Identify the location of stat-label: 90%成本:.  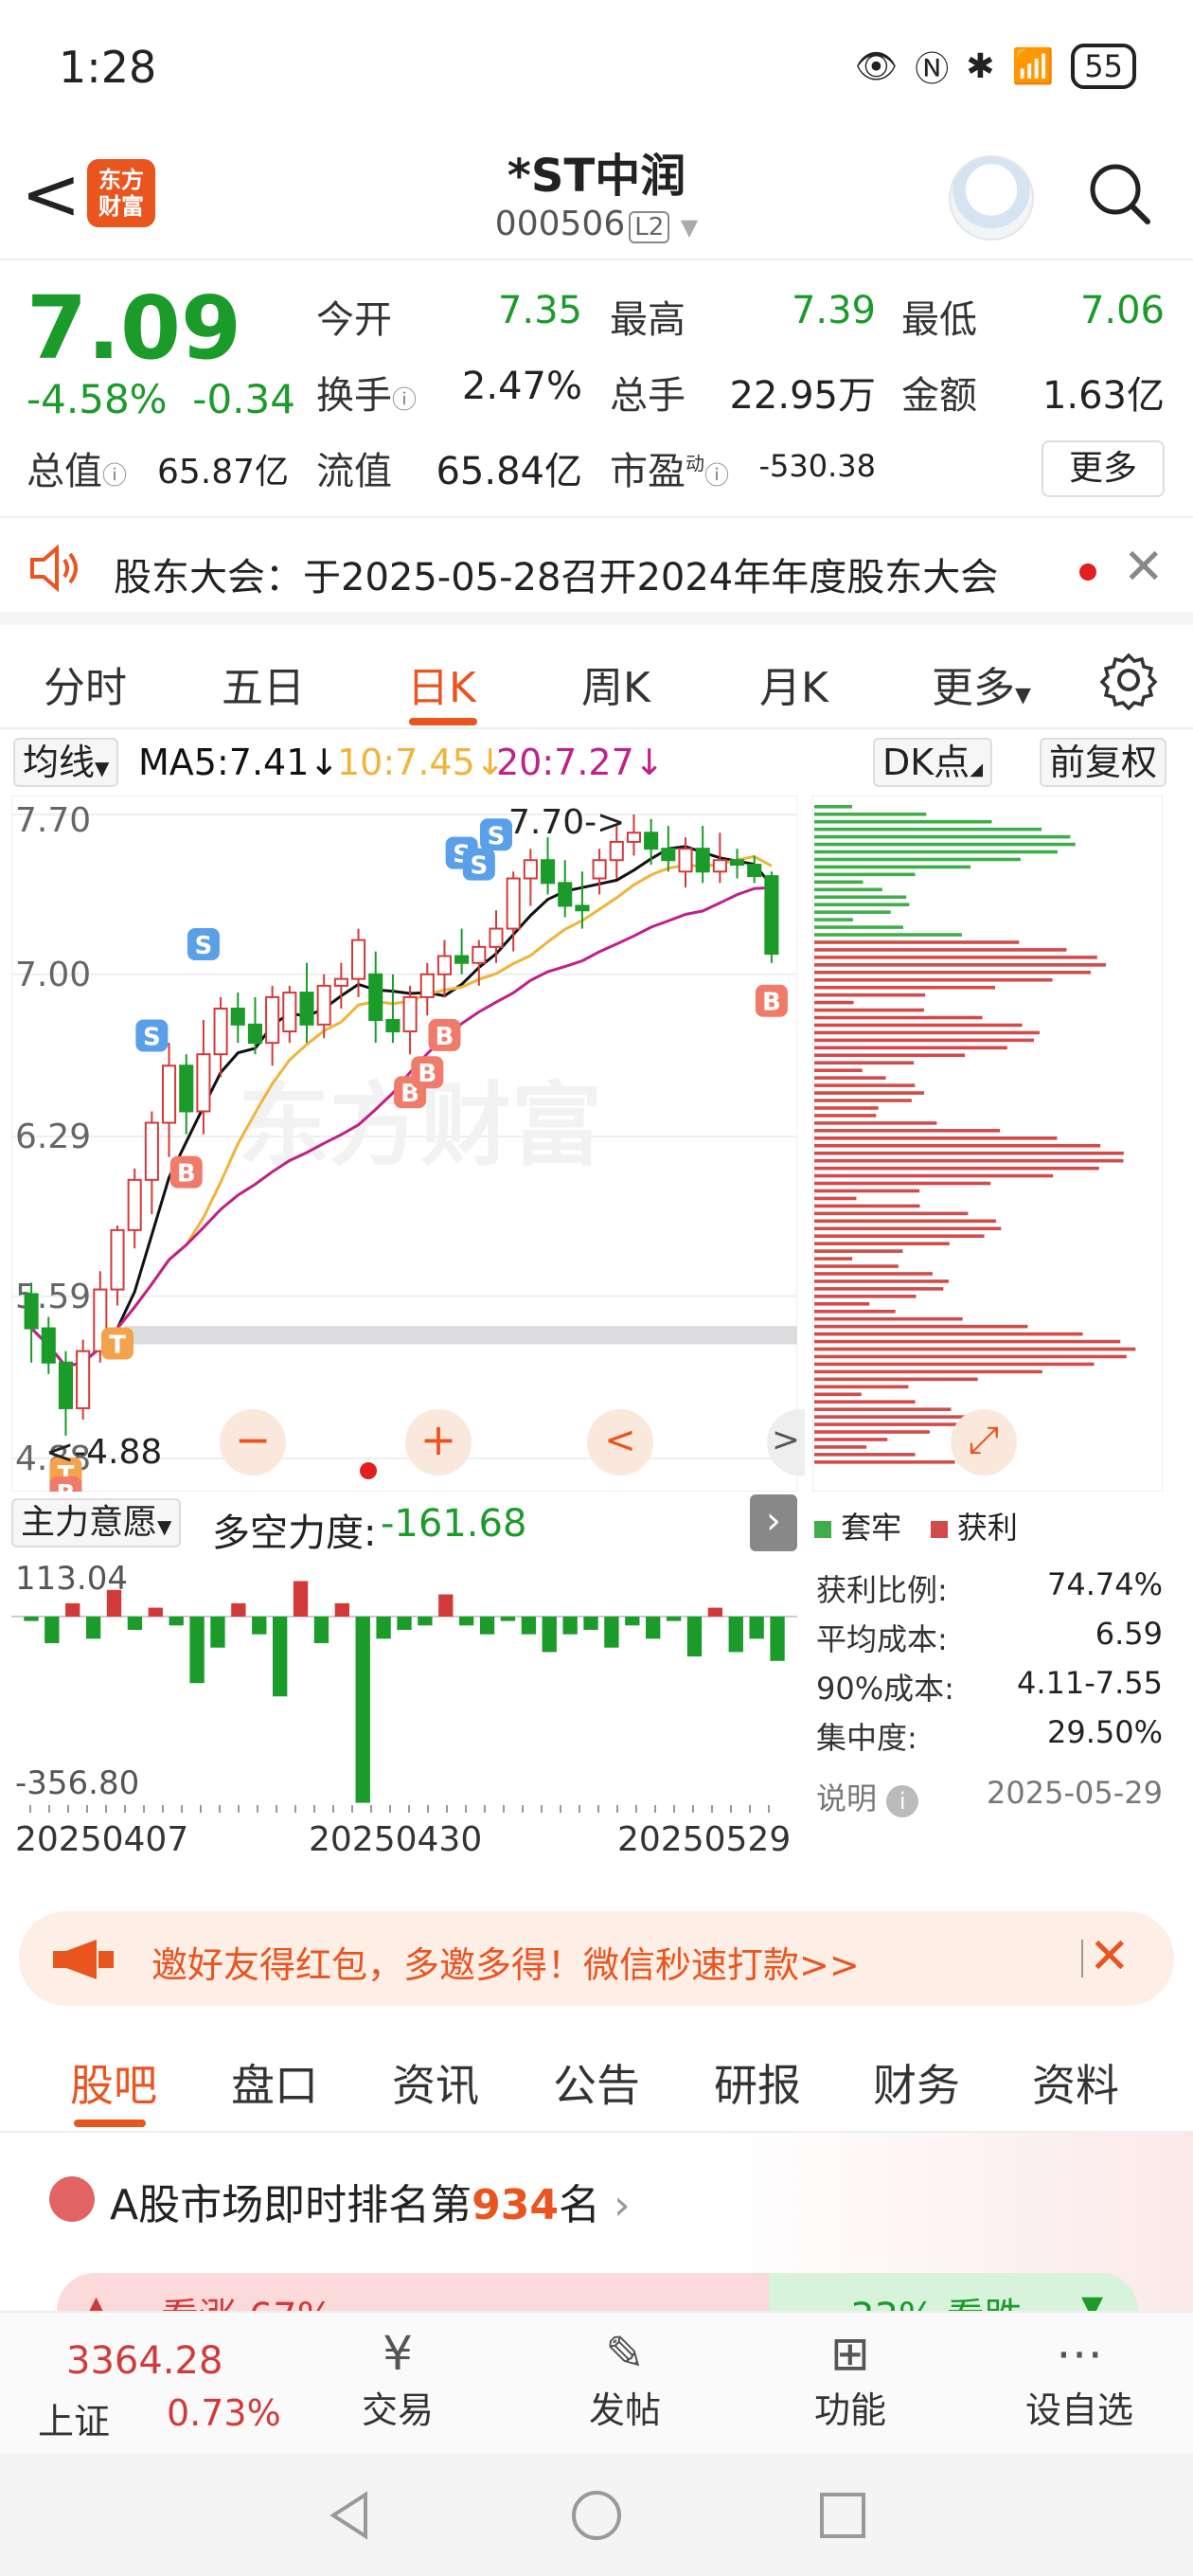
(885, 1689).